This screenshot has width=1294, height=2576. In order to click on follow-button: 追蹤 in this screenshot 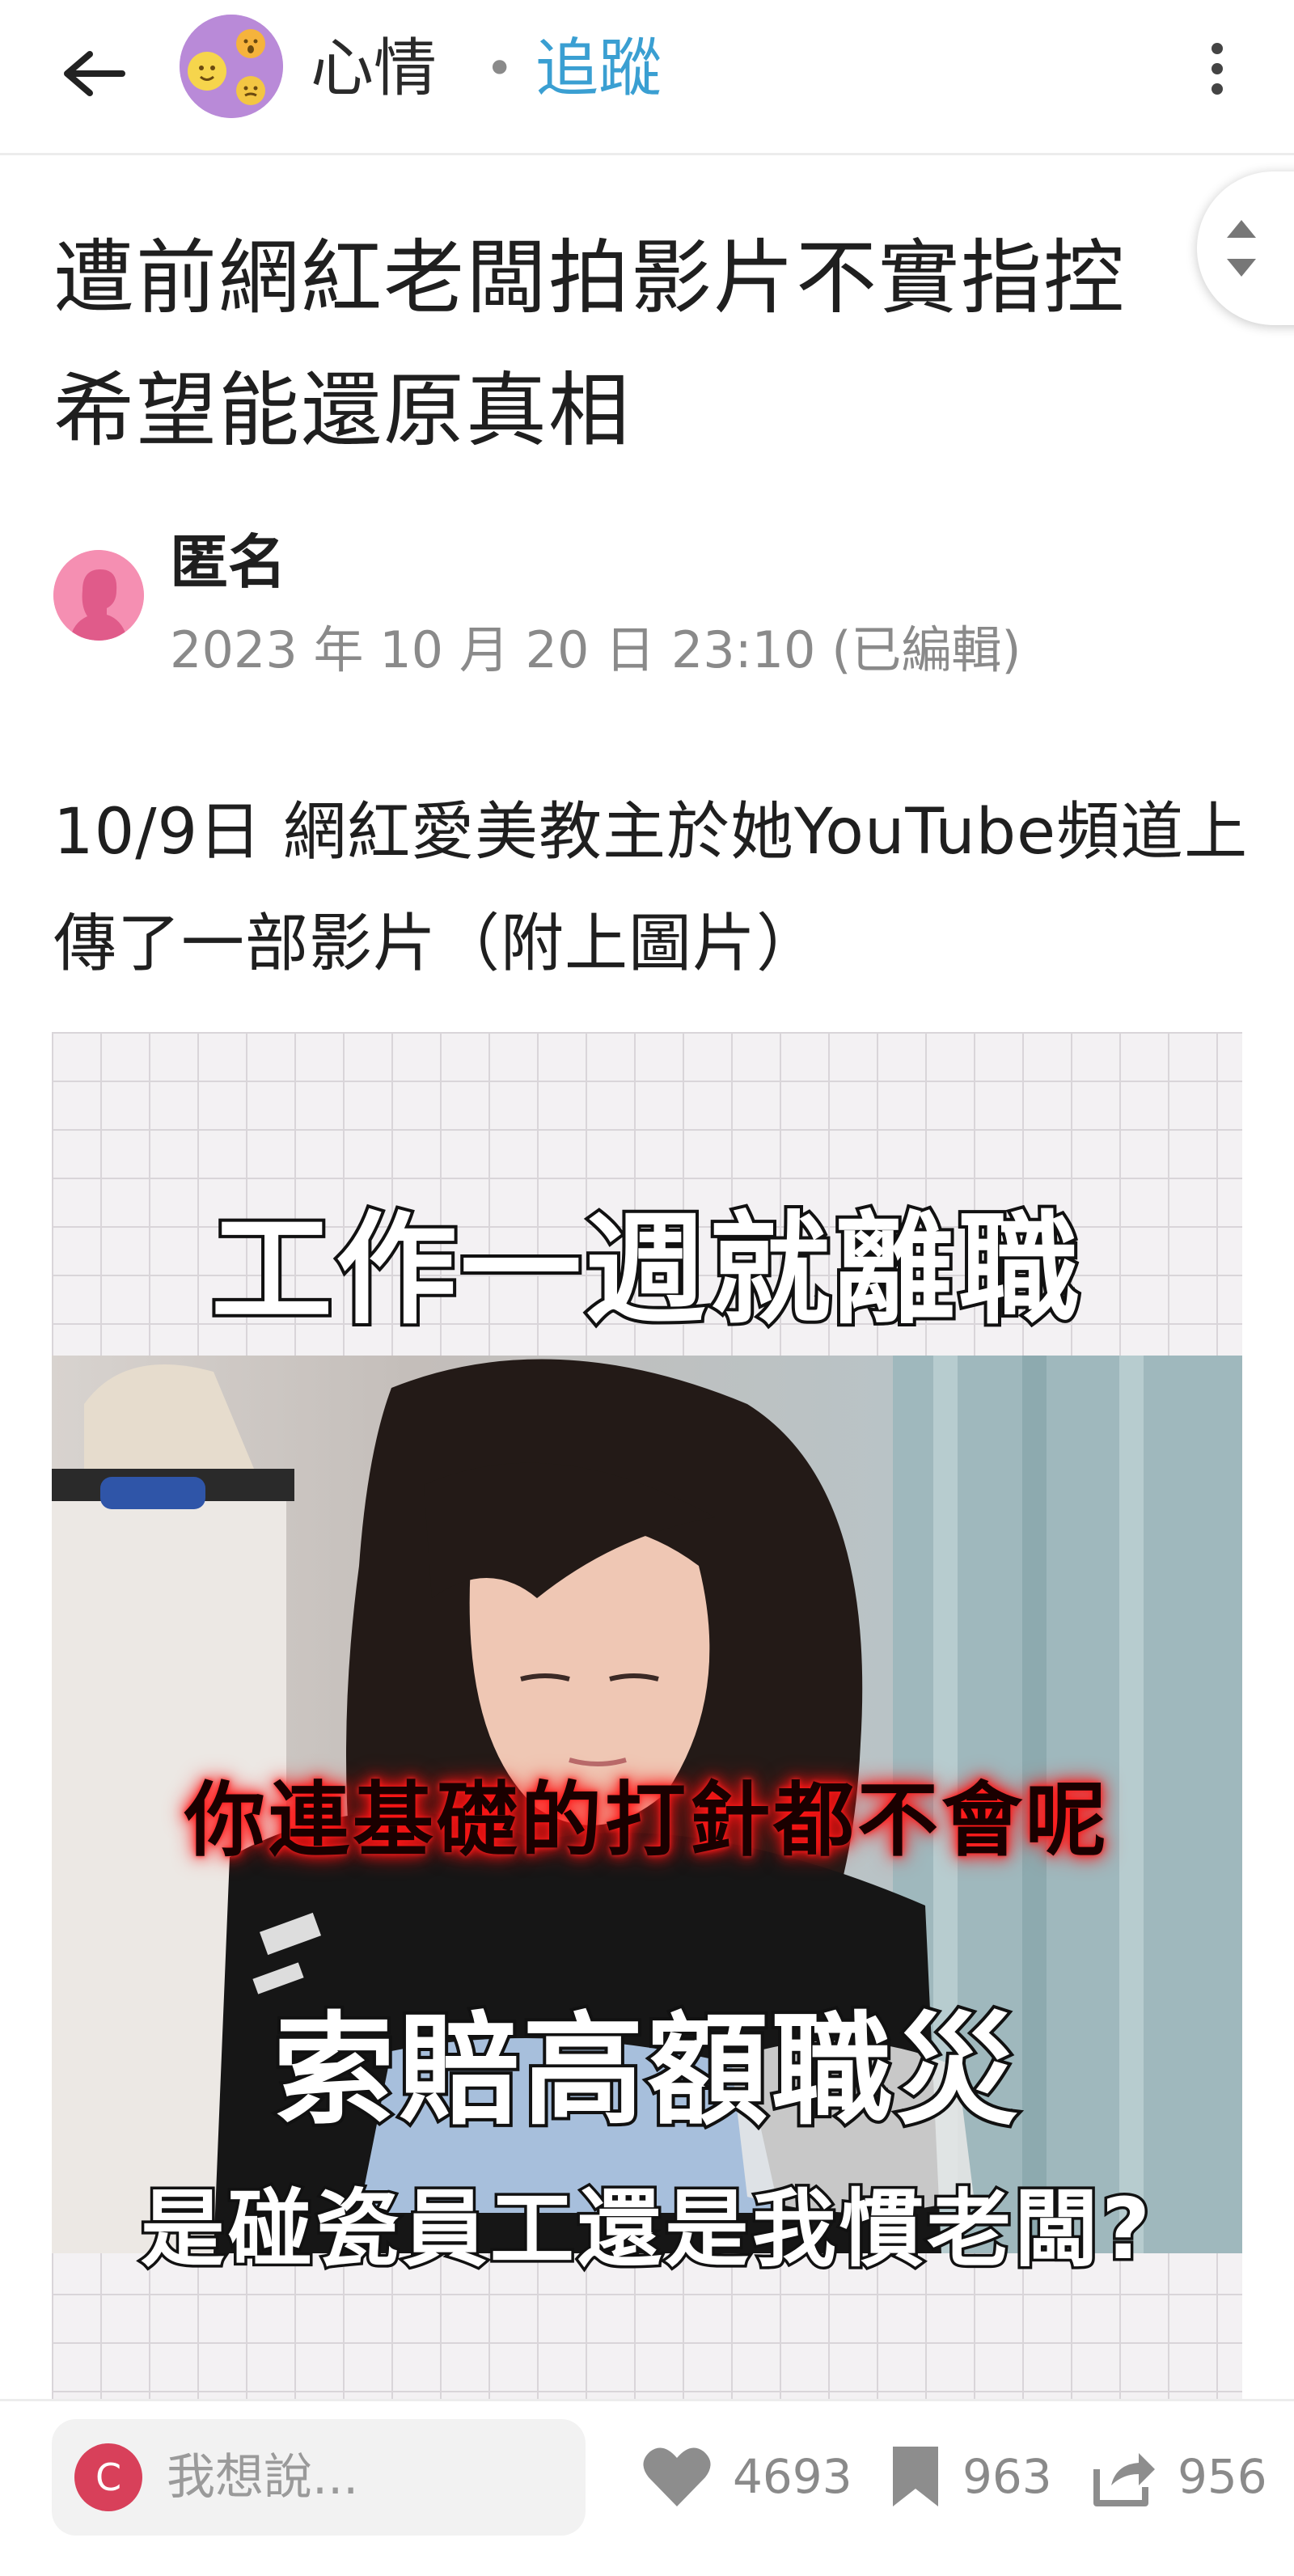, I will do `click(598, 68)`.